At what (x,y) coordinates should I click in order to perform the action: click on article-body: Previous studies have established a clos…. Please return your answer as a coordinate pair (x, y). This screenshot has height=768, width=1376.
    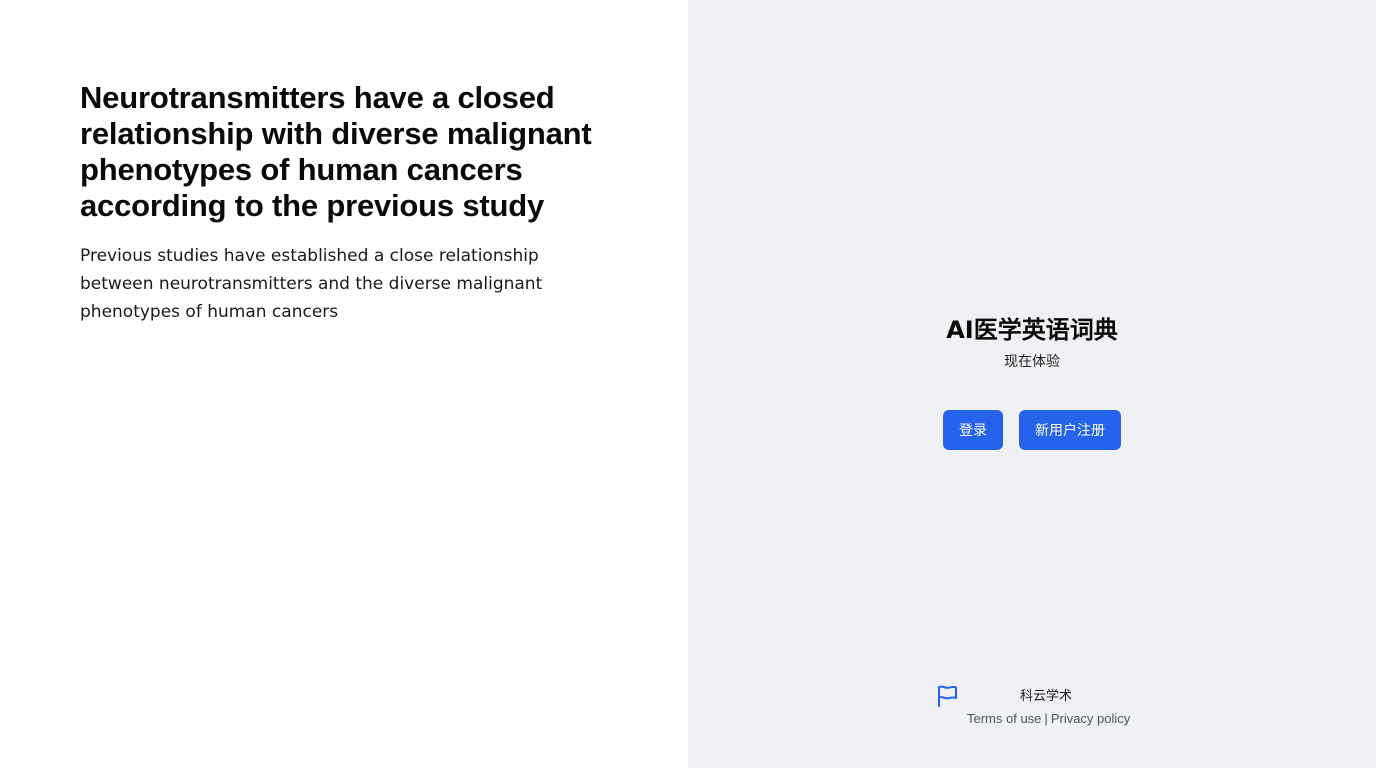
    Looking at the image, I should click on (311, 284).